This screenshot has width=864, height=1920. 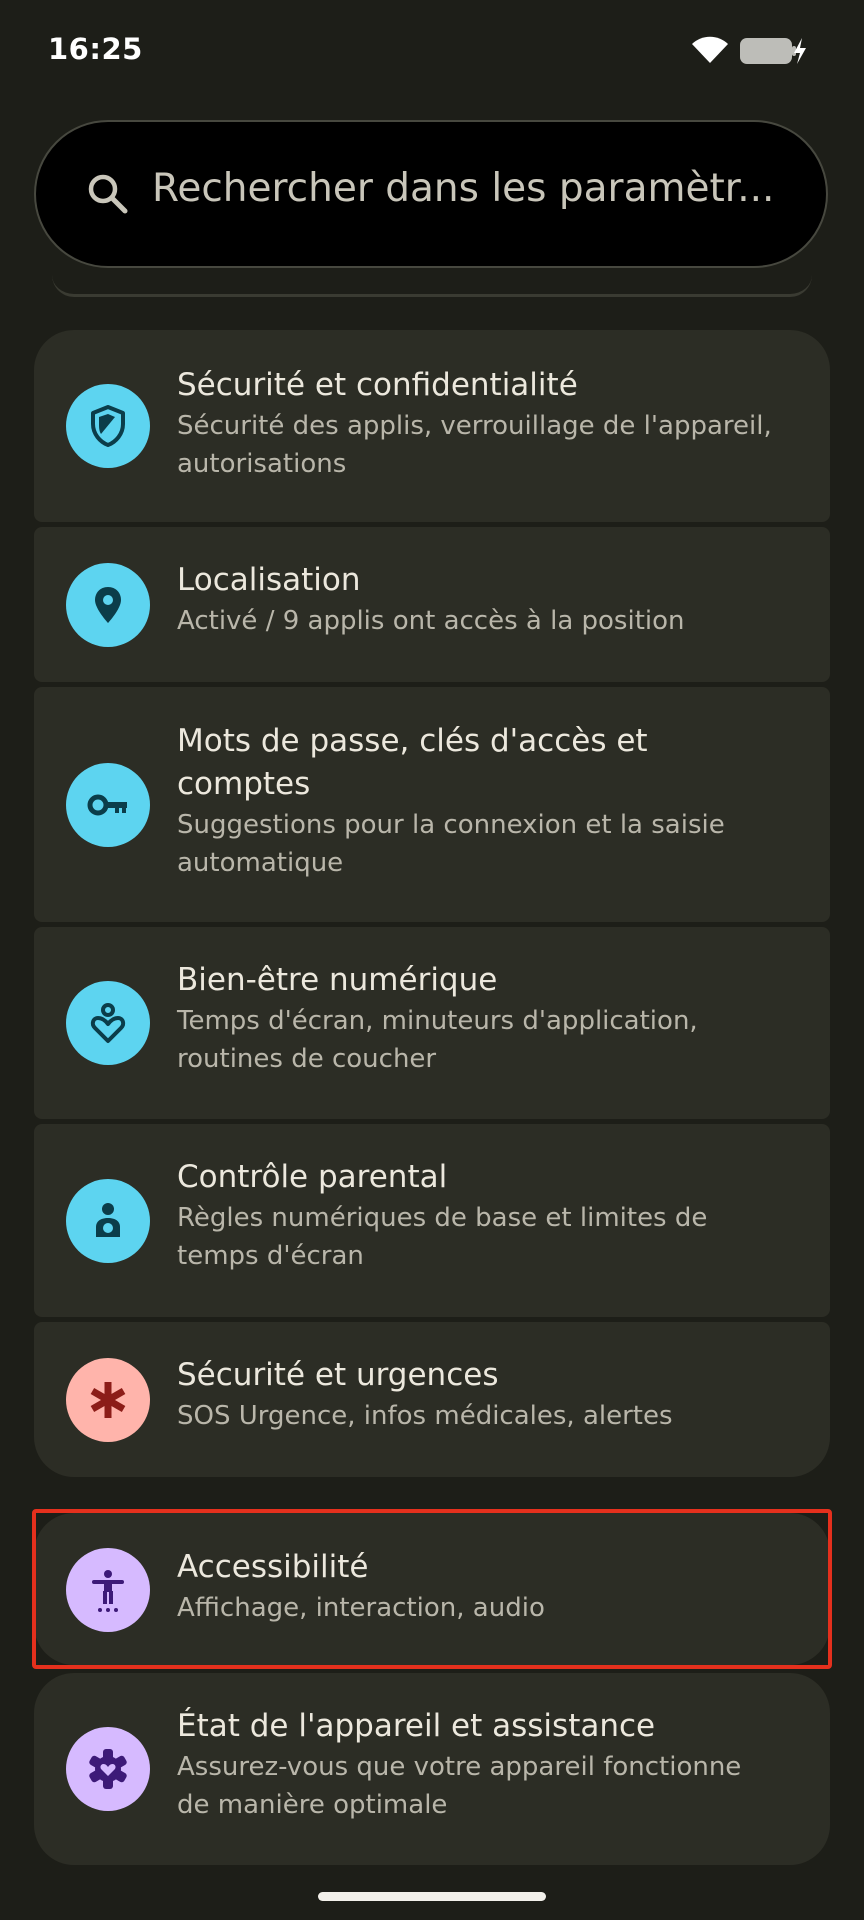 What do you see at coordinates (108, 1400) in the screenshot?
I see `emergency-asterisk-icon` at bounding box center [108, 1400].